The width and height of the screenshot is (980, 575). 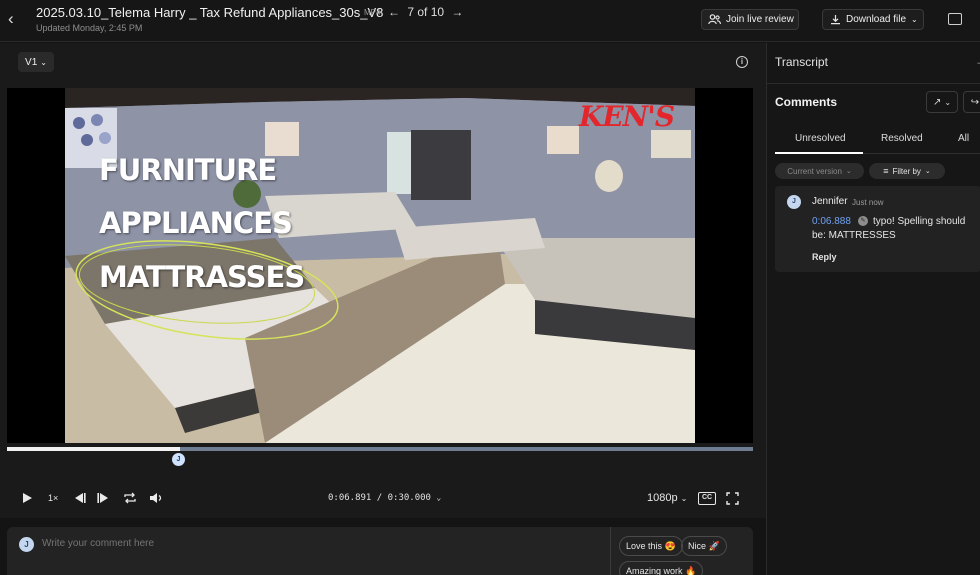 What do you see at coordinates (394, 12) in the screenshot?
I see `arrow-left-icon: ←` at bounding box center [394, 12].